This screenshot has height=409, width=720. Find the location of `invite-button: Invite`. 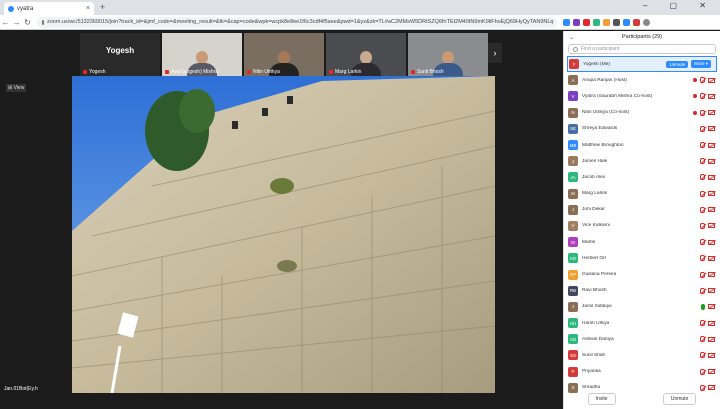

invite-button: Invite is located at coordinates (601, 399).